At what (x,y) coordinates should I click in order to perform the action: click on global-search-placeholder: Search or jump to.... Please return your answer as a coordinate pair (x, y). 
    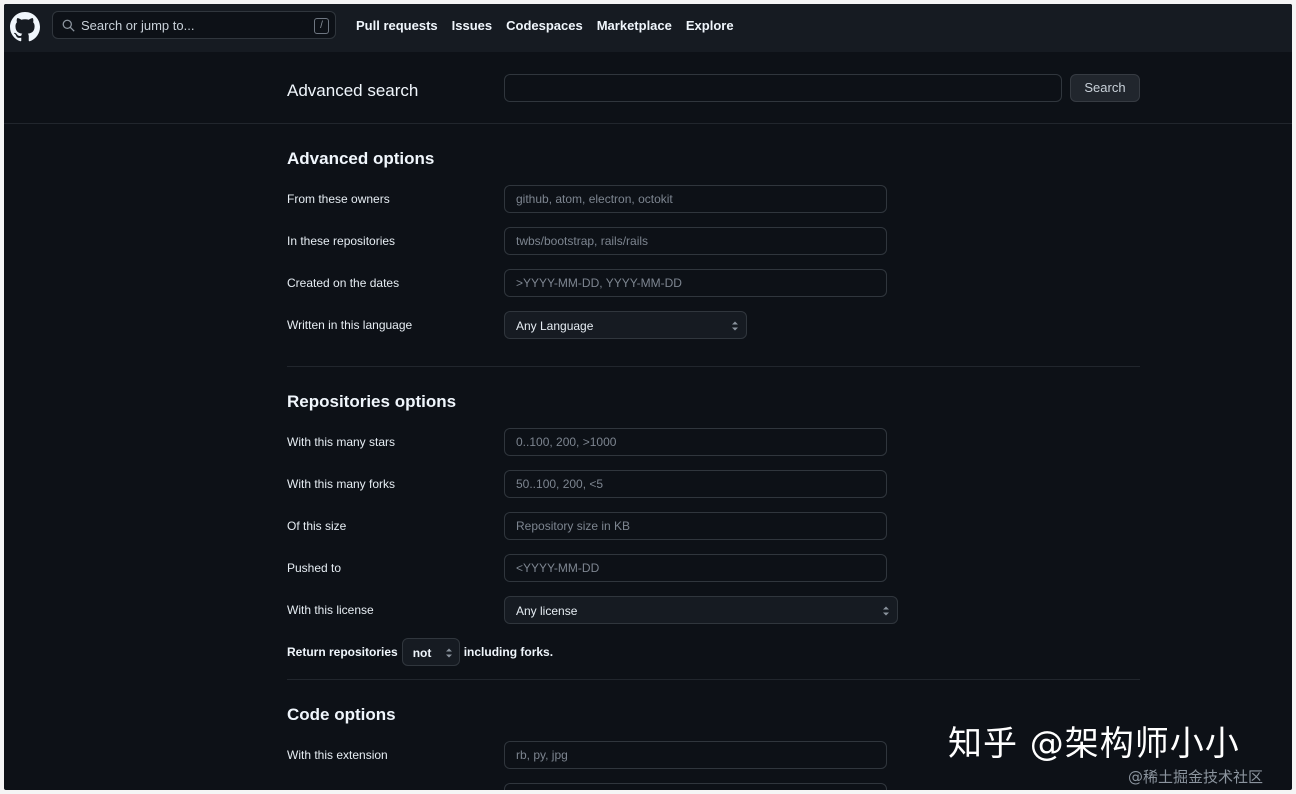
    Looking at the image, I should click on (138, 25).